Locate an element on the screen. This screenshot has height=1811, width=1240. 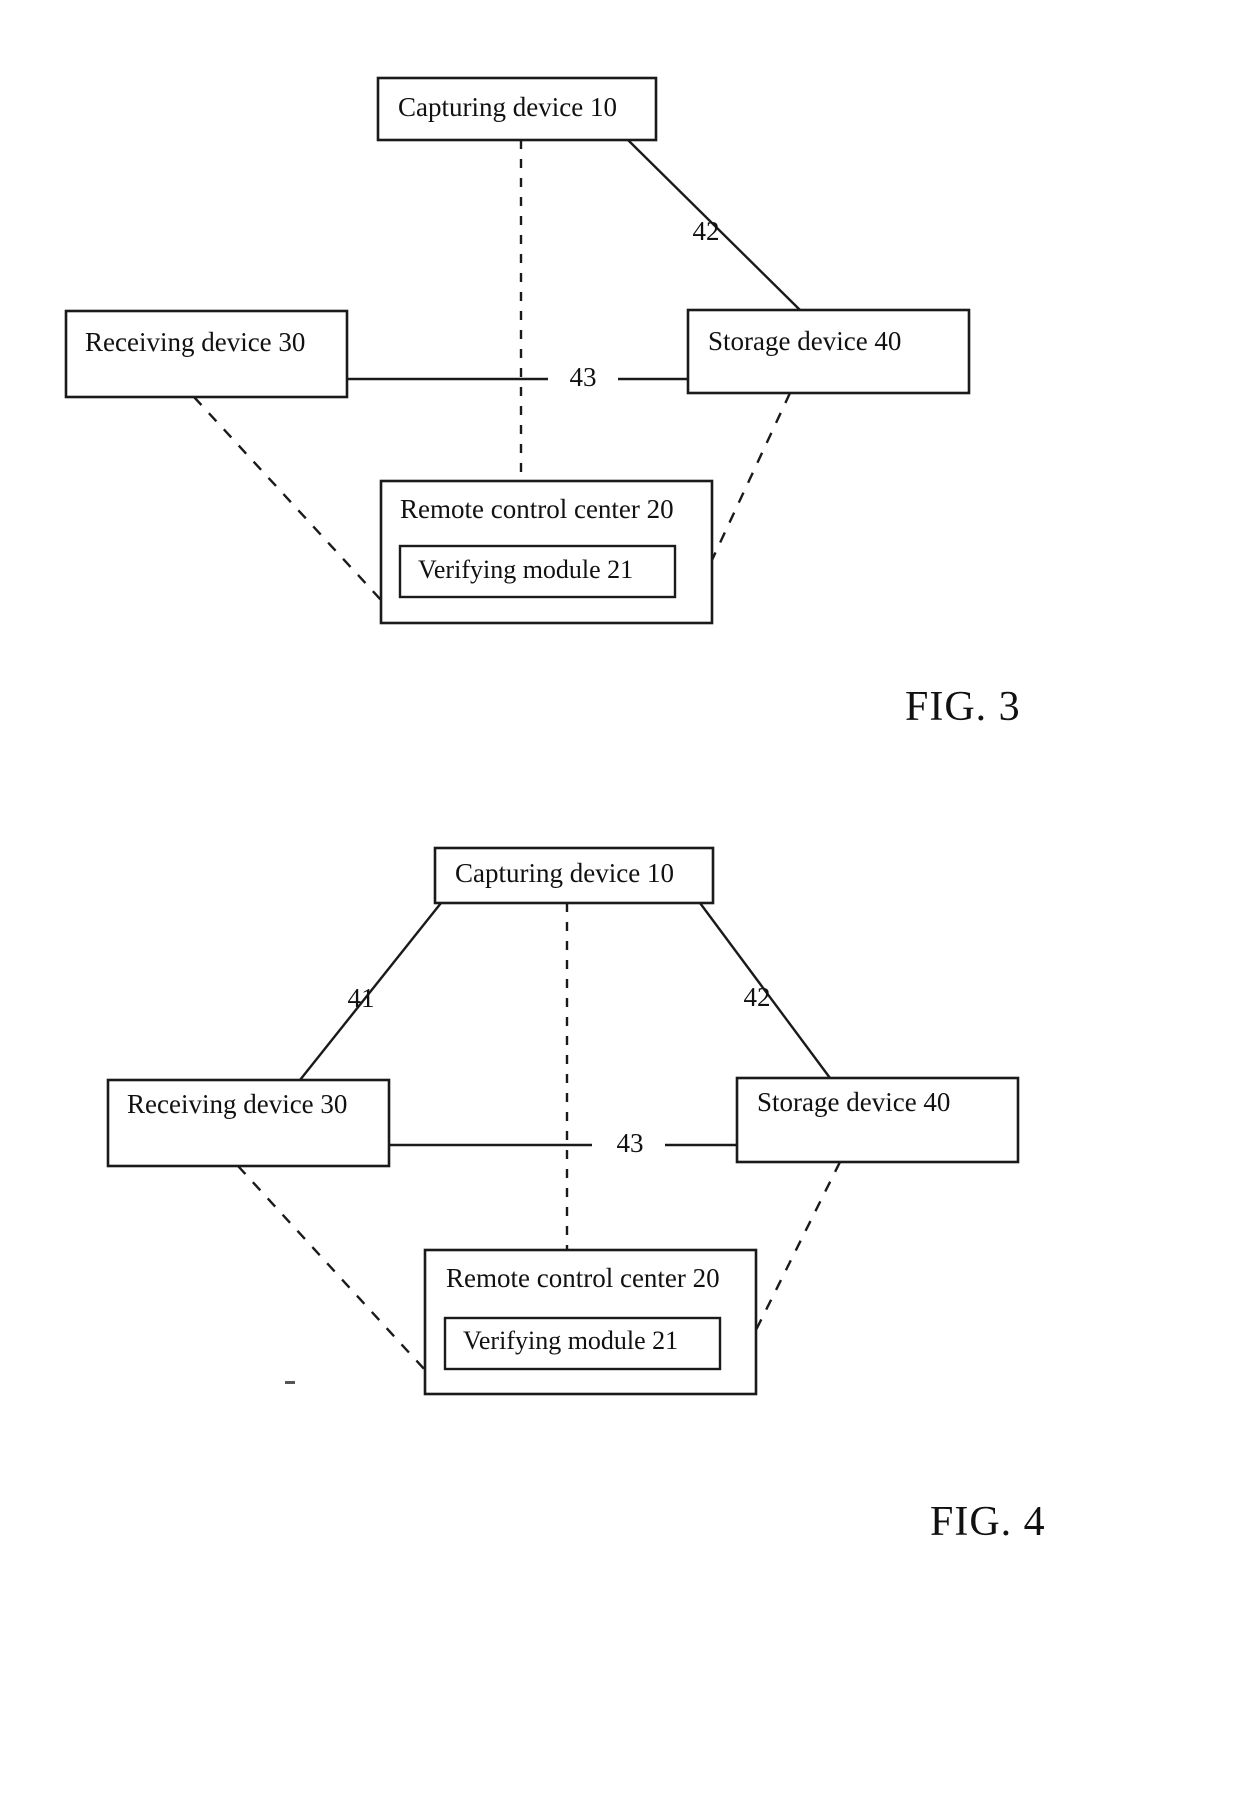
scan-speck is located at coordinates (290, 1382).